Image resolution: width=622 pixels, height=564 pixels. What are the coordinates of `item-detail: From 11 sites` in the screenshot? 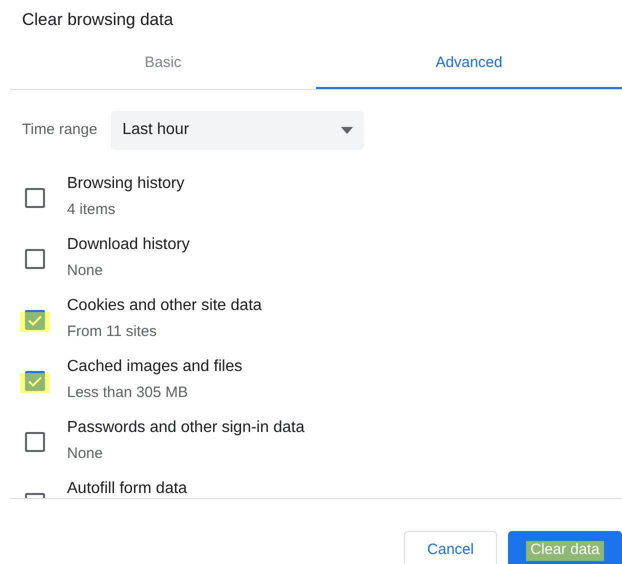 It's located at (112, 332).